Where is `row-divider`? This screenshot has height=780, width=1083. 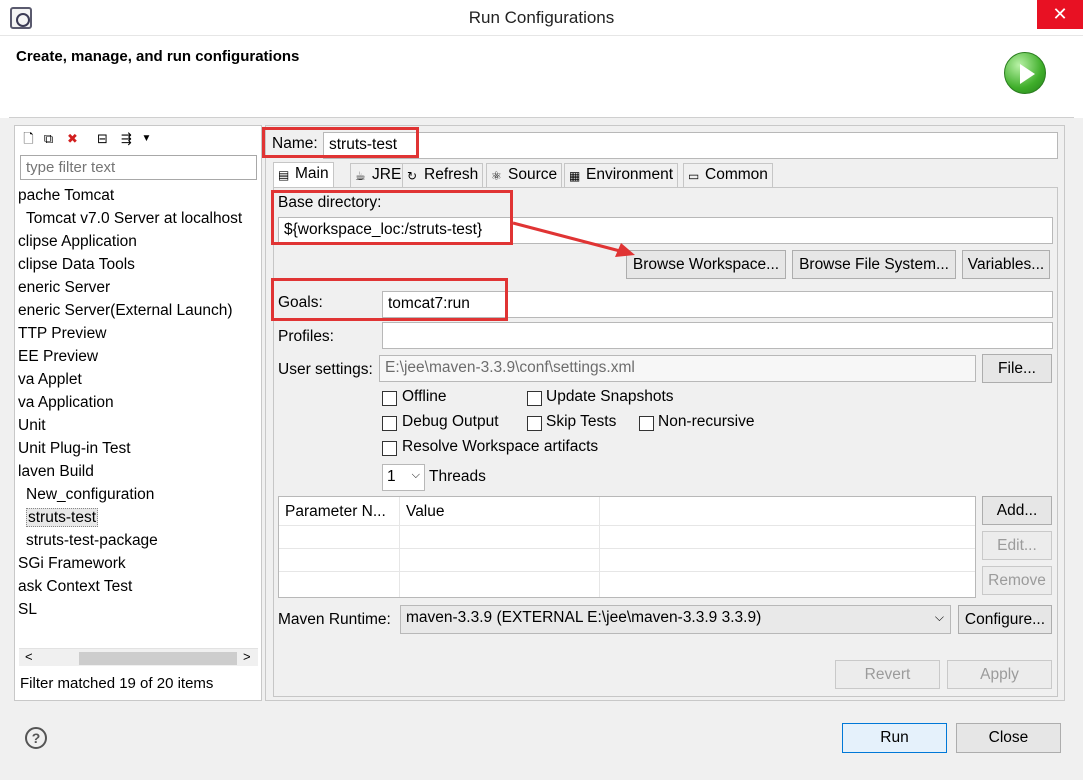
row-divider is located at coordinates (627, 525).